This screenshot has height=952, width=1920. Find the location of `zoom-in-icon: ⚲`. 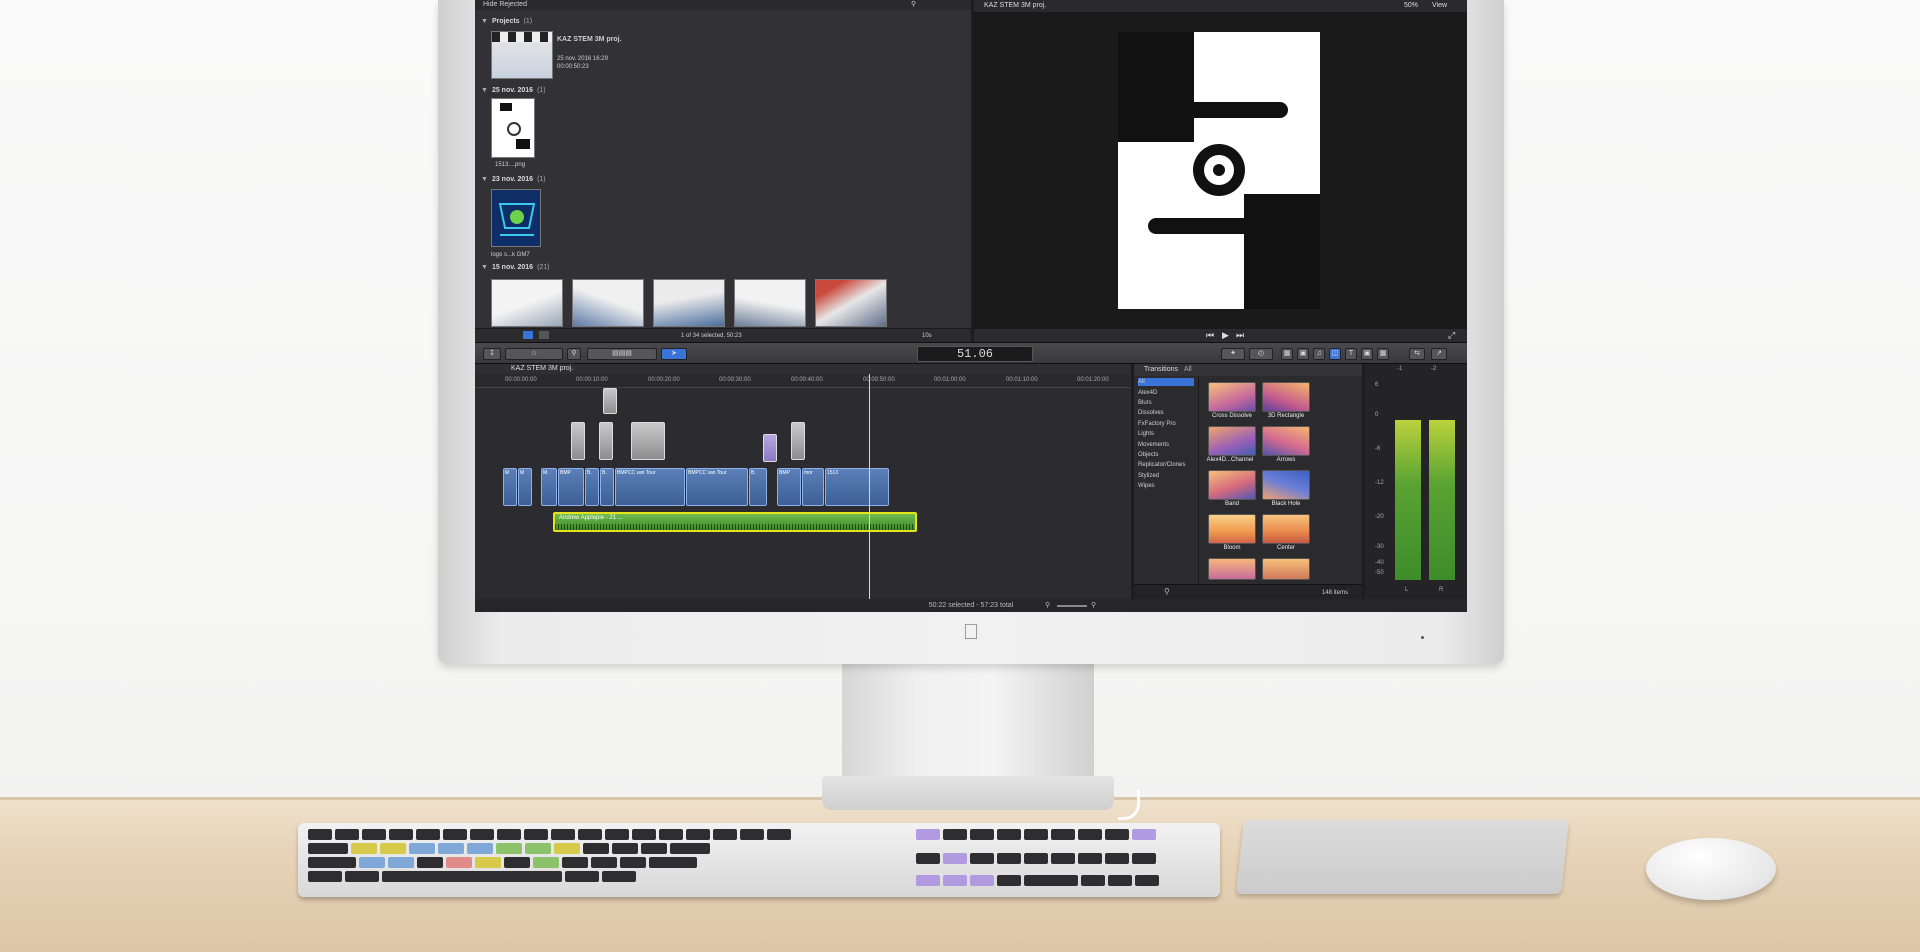

zoom-in-icon: ⚲ is located at coordinates (1093, 605).